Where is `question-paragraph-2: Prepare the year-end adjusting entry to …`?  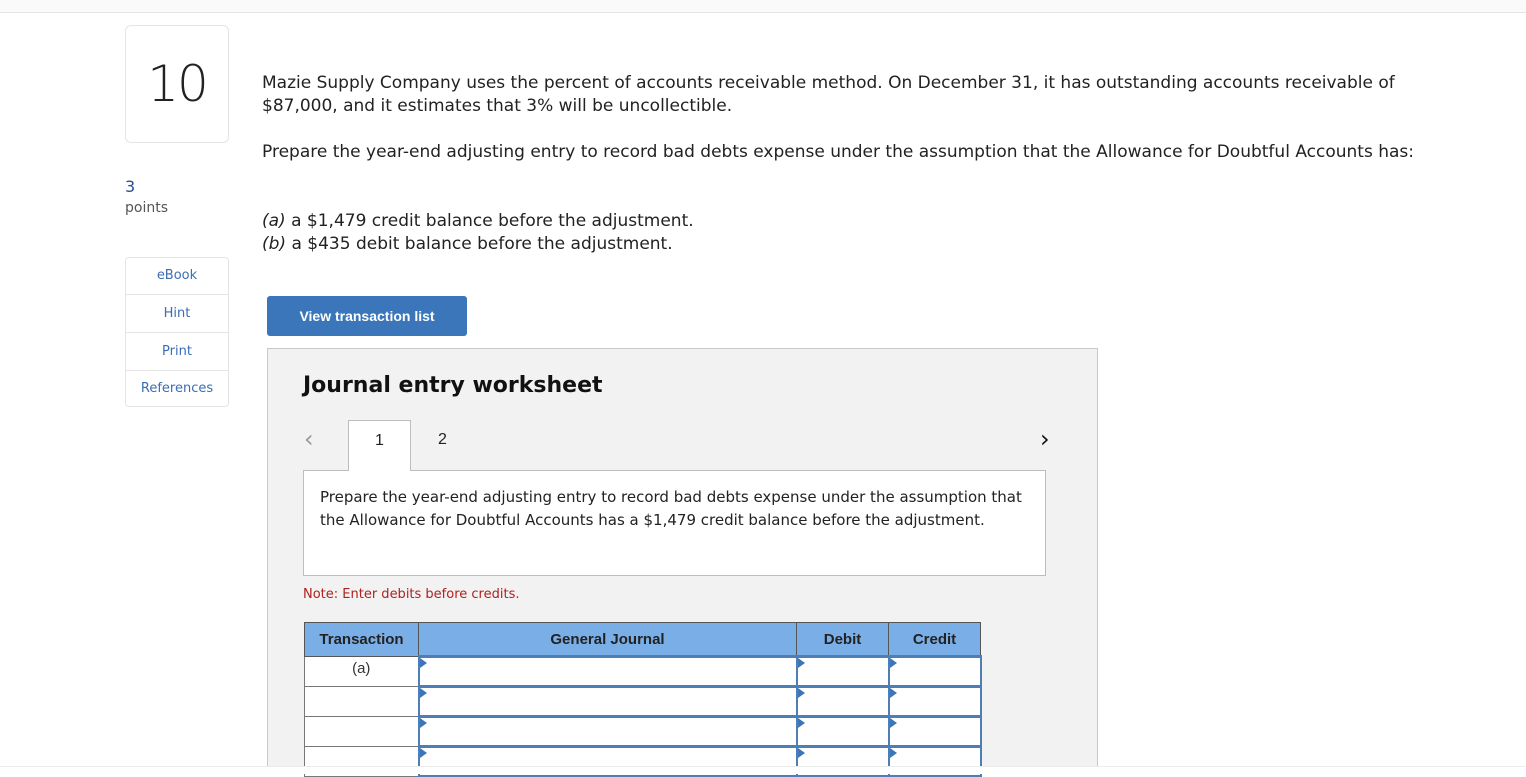 question-paragraph-2: Prepare the year-end adjusting entry to … is located at coordinates (838, 152).